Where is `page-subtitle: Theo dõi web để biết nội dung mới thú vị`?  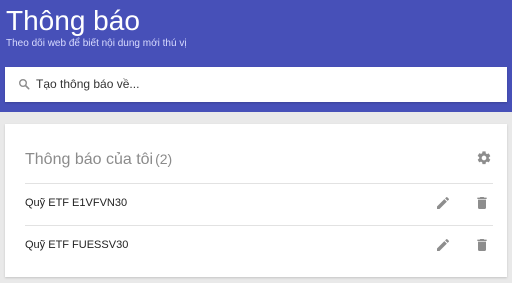 page-subtitle: Theo dõi web để biết nội dung mới thú vị is located at coordinates (96, 43).